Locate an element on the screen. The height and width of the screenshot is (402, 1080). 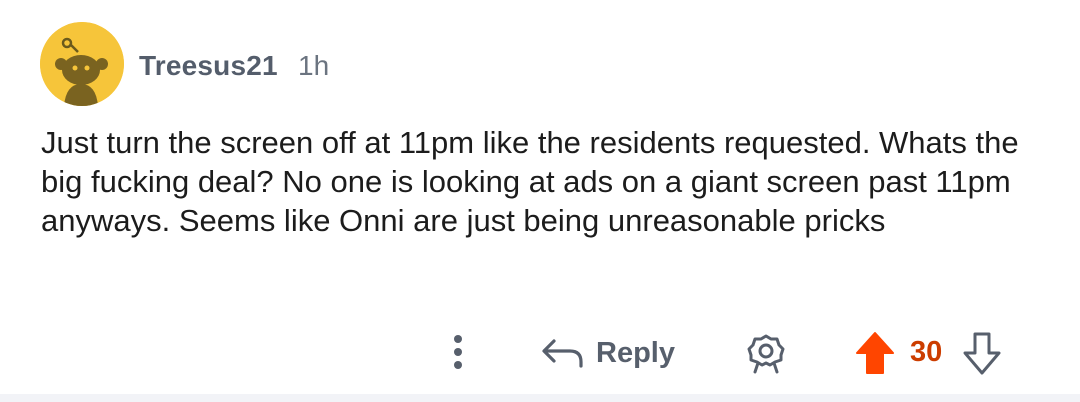
downvote-arrow-icon is located at coordinates (982, 353).